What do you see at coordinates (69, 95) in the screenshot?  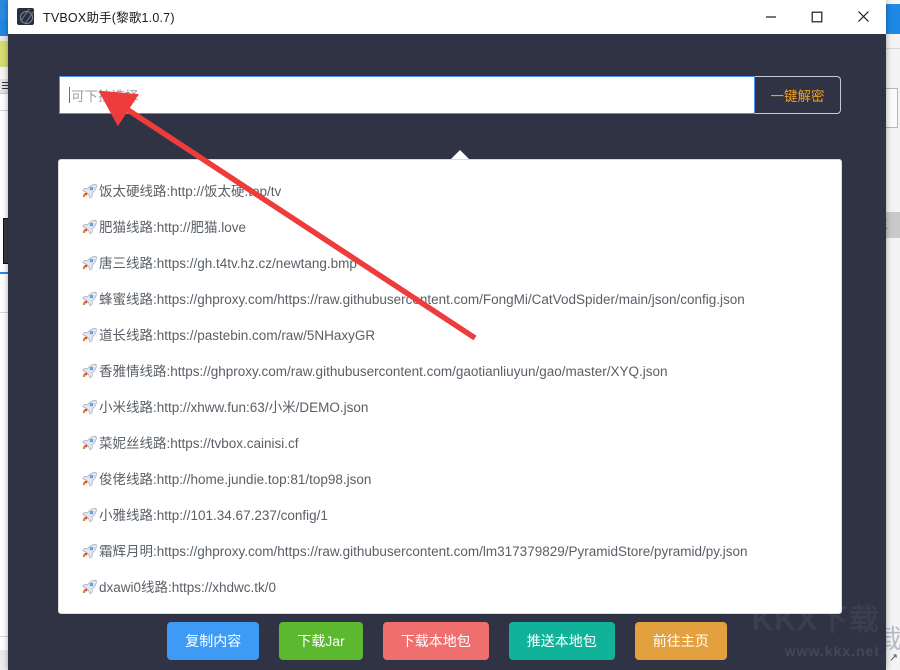 I see `text-caret` at bounding box center [69, 95].